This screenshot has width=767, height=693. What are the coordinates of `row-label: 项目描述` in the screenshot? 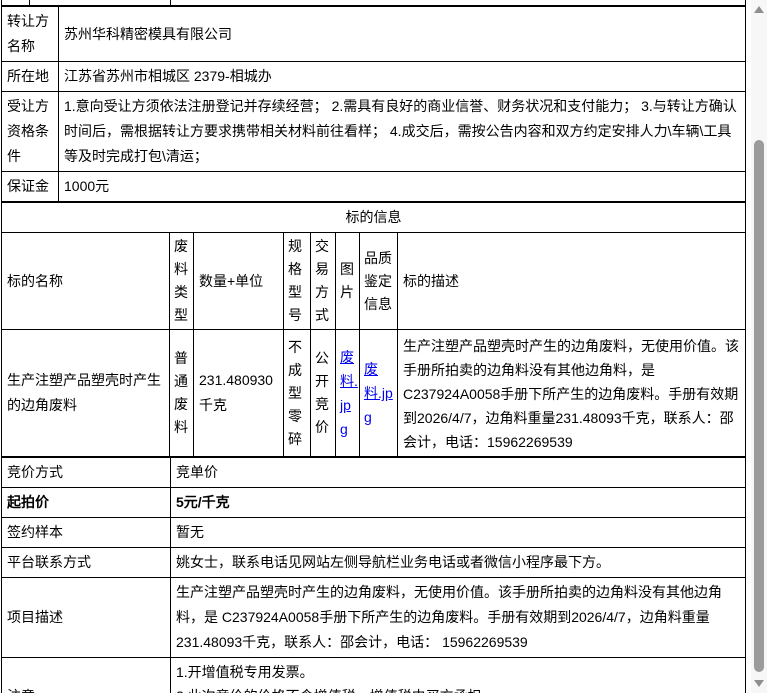 It's located at (86, 617).